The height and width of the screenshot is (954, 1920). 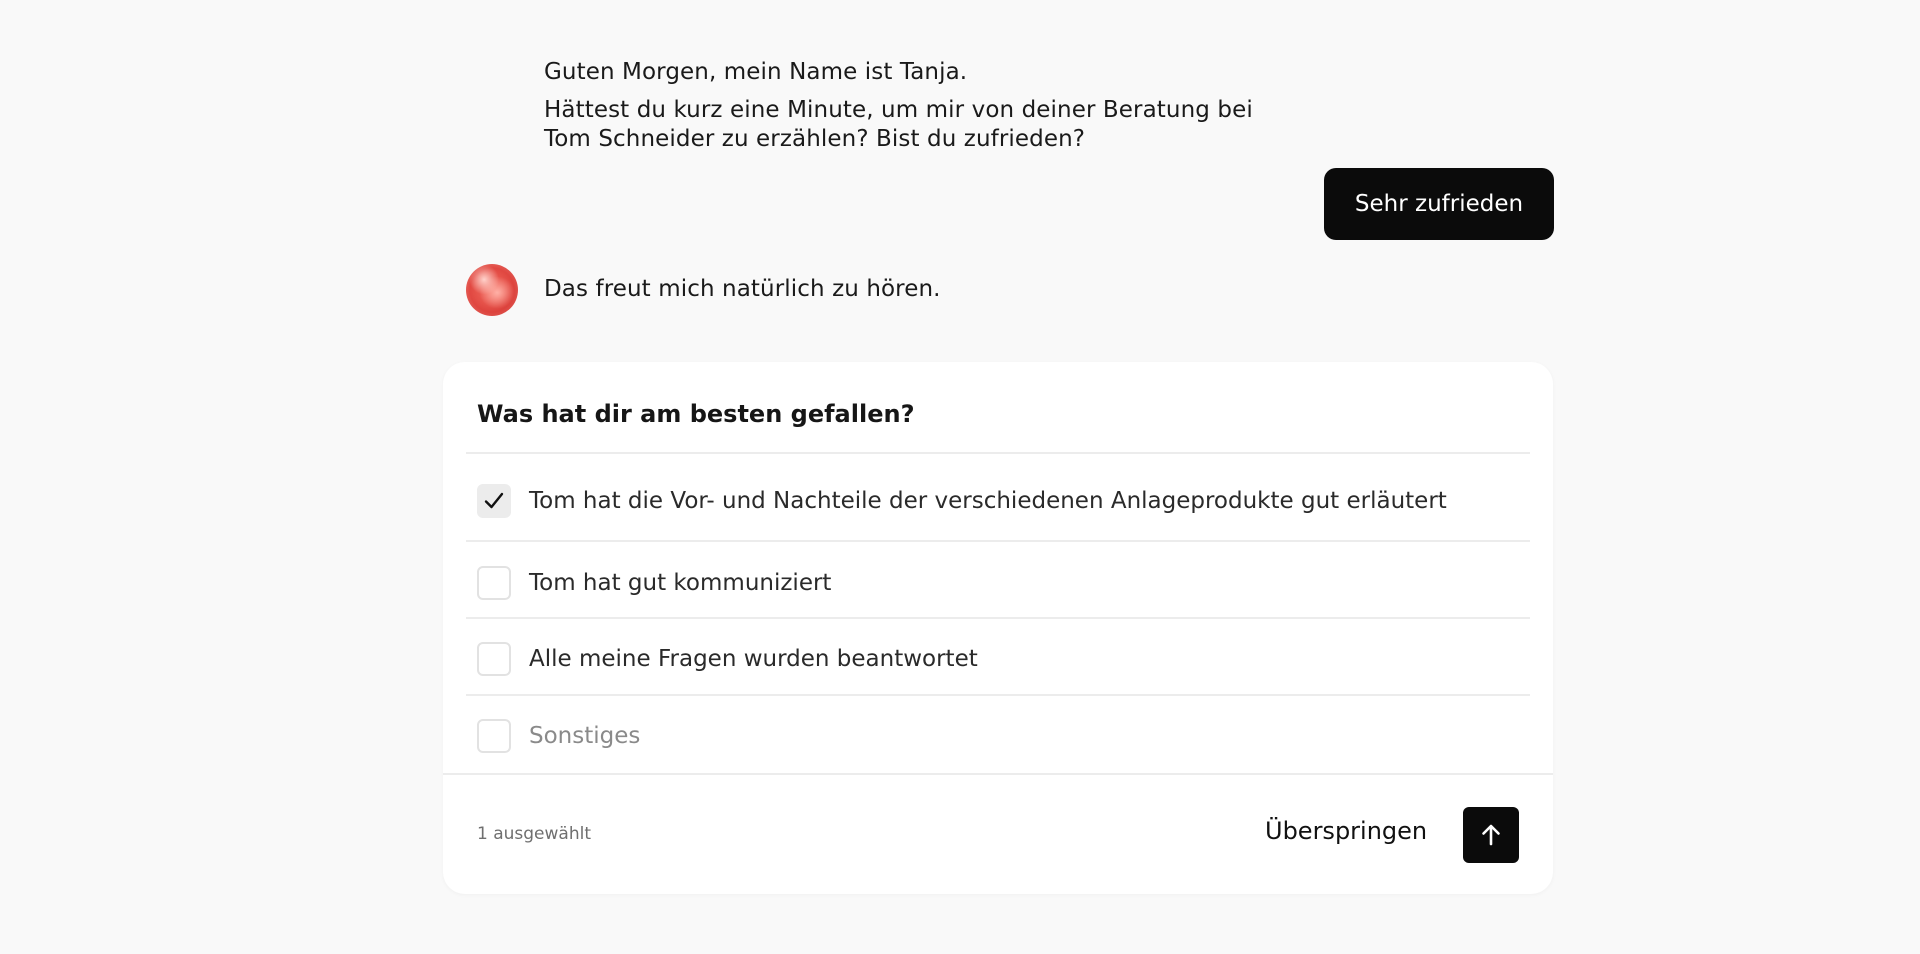 I want to click on user-reply-bubble: Sehr zufrieden, so click(x=1439, y=204).